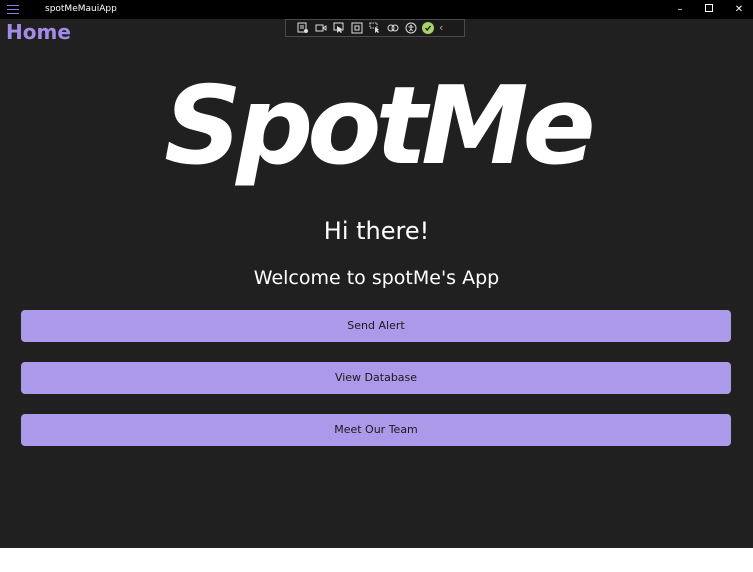 Image resolution: width=753 pixels, height=572 pixels. I want to click on spotme-logo: SpotMe, so click(377, 127).